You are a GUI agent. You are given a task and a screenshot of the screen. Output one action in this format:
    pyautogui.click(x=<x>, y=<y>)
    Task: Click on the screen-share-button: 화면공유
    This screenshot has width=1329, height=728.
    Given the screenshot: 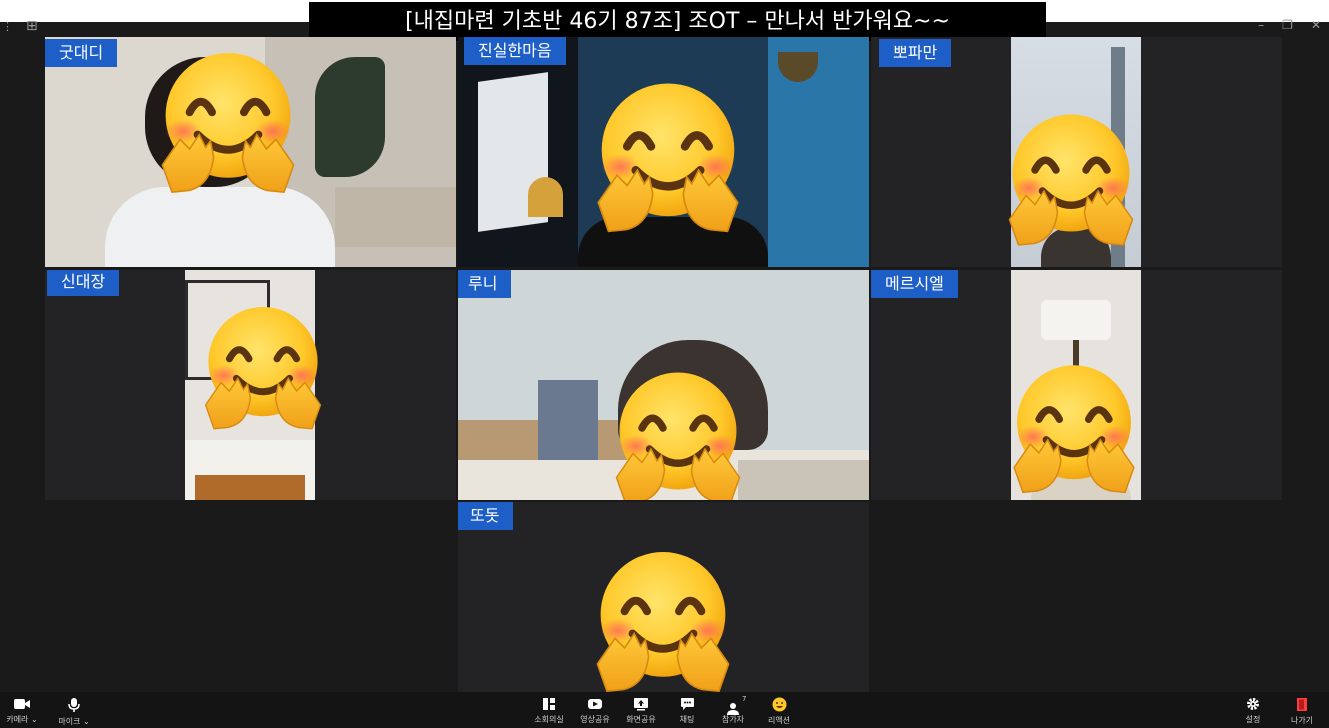 What is the action you would take?
    pyautogui.click(x=641, y=710)
    